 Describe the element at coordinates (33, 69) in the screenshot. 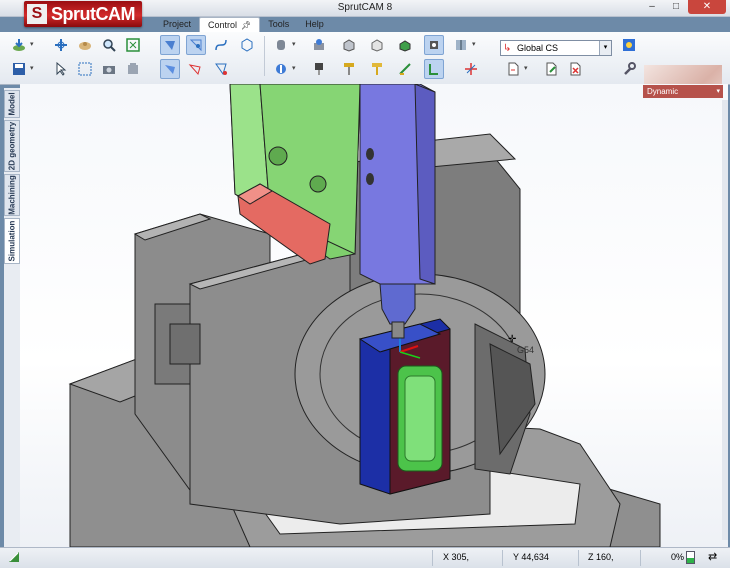

I see `save-dropdown-icon: ▾` at that location.